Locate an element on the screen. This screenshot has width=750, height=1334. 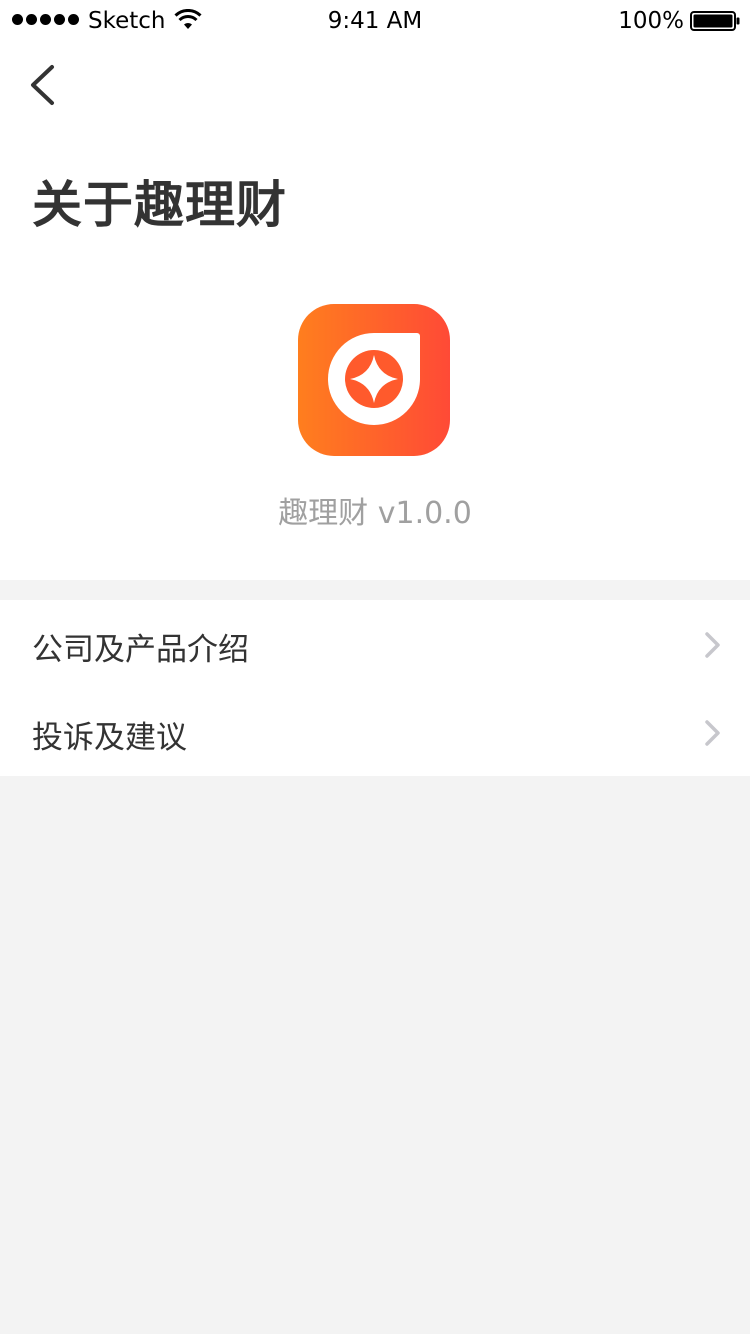
menu-item-feedback: 投诉及建议 is located at coordinates (375, 732).